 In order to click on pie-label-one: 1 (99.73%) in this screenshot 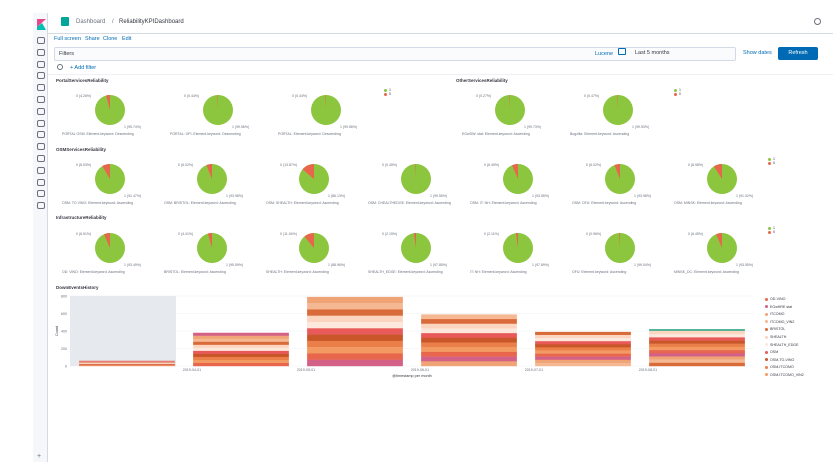, I will do `click(533, 127)`.